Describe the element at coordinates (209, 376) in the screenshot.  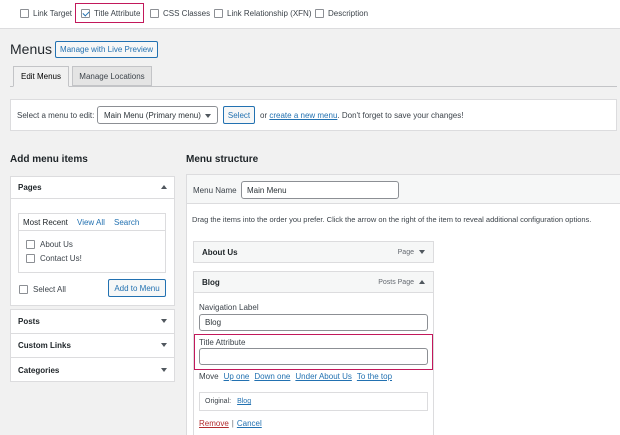
I see `move-label: Move` at that location.